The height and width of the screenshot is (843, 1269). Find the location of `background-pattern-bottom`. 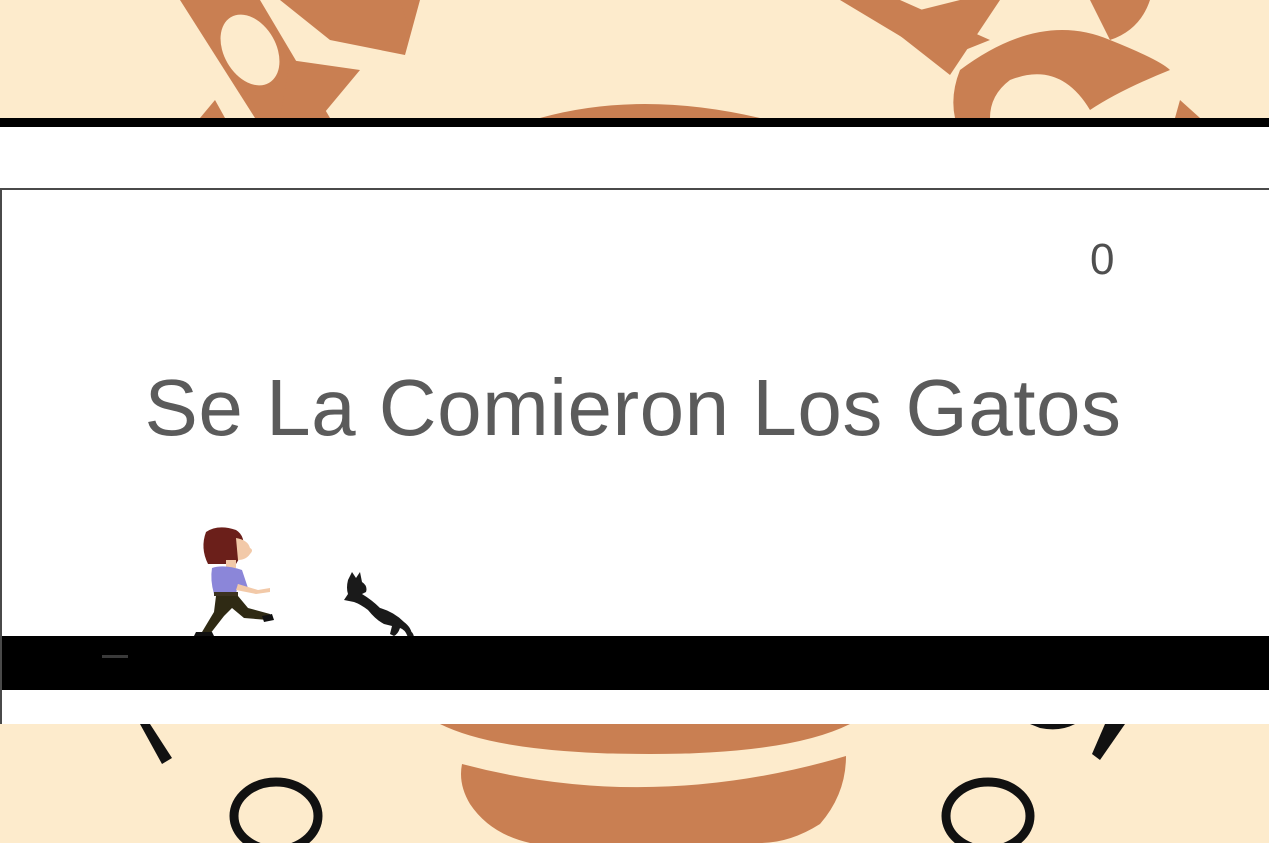

background-pattern-bottom is located at coordinates (634, 783).